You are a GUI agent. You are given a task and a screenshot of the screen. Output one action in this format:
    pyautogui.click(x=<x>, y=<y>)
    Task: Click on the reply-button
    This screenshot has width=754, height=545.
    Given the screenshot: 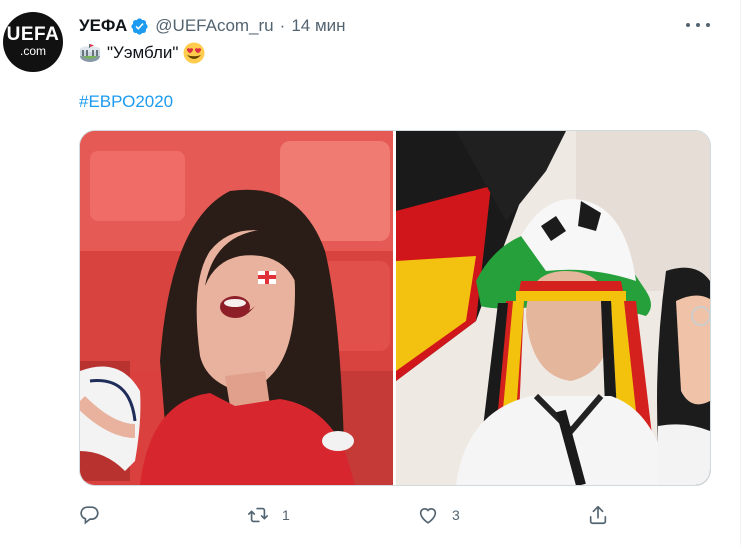 What is the action you would take?
    pyautogui.click(x=96, y=515)
    